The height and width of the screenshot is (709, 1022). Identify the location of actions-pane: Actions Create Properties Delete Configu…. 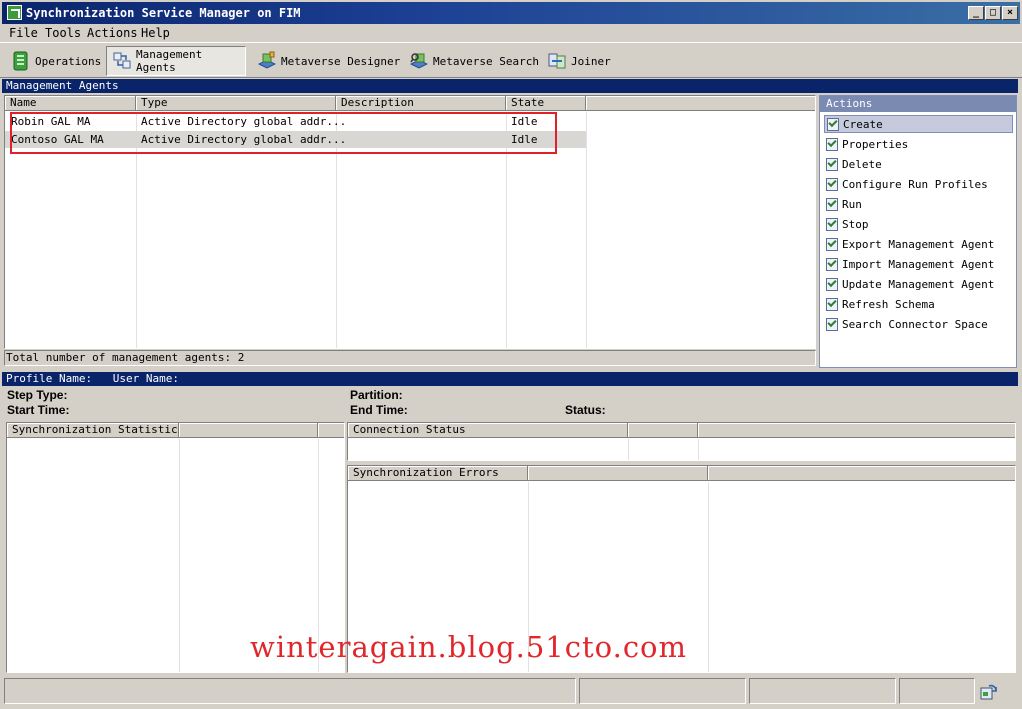
(918, 231).